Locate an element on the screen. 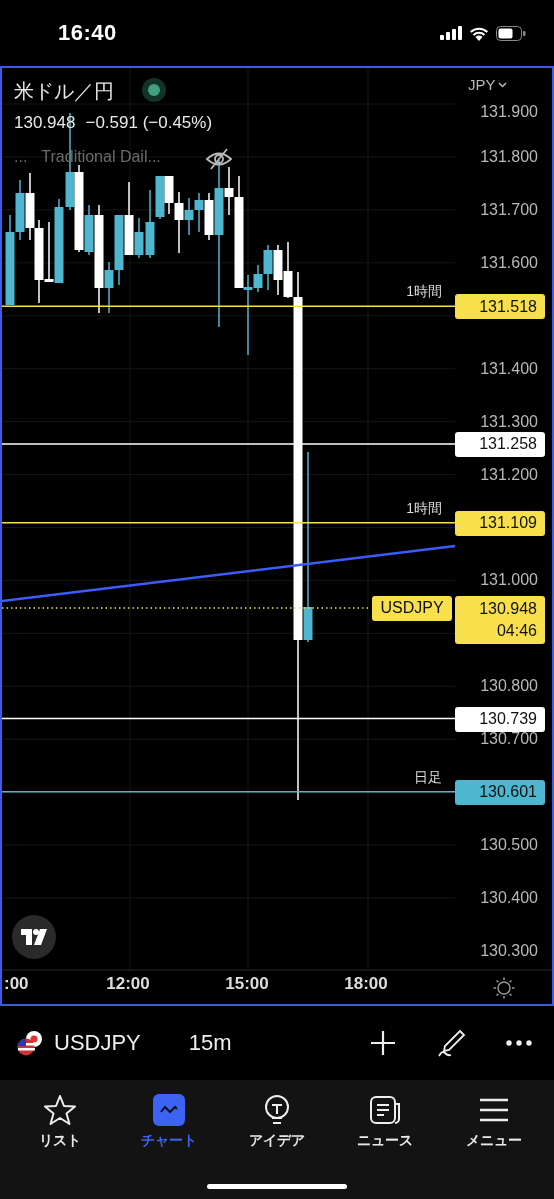 This screenshot has width=554, height=1199. price-axis-label: 130.800 is located at coordinates (509, 686).